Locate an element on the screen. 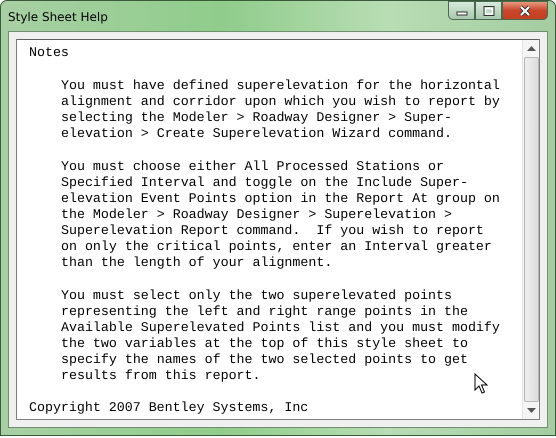  minimize-button is located at coordinates (461, 10).